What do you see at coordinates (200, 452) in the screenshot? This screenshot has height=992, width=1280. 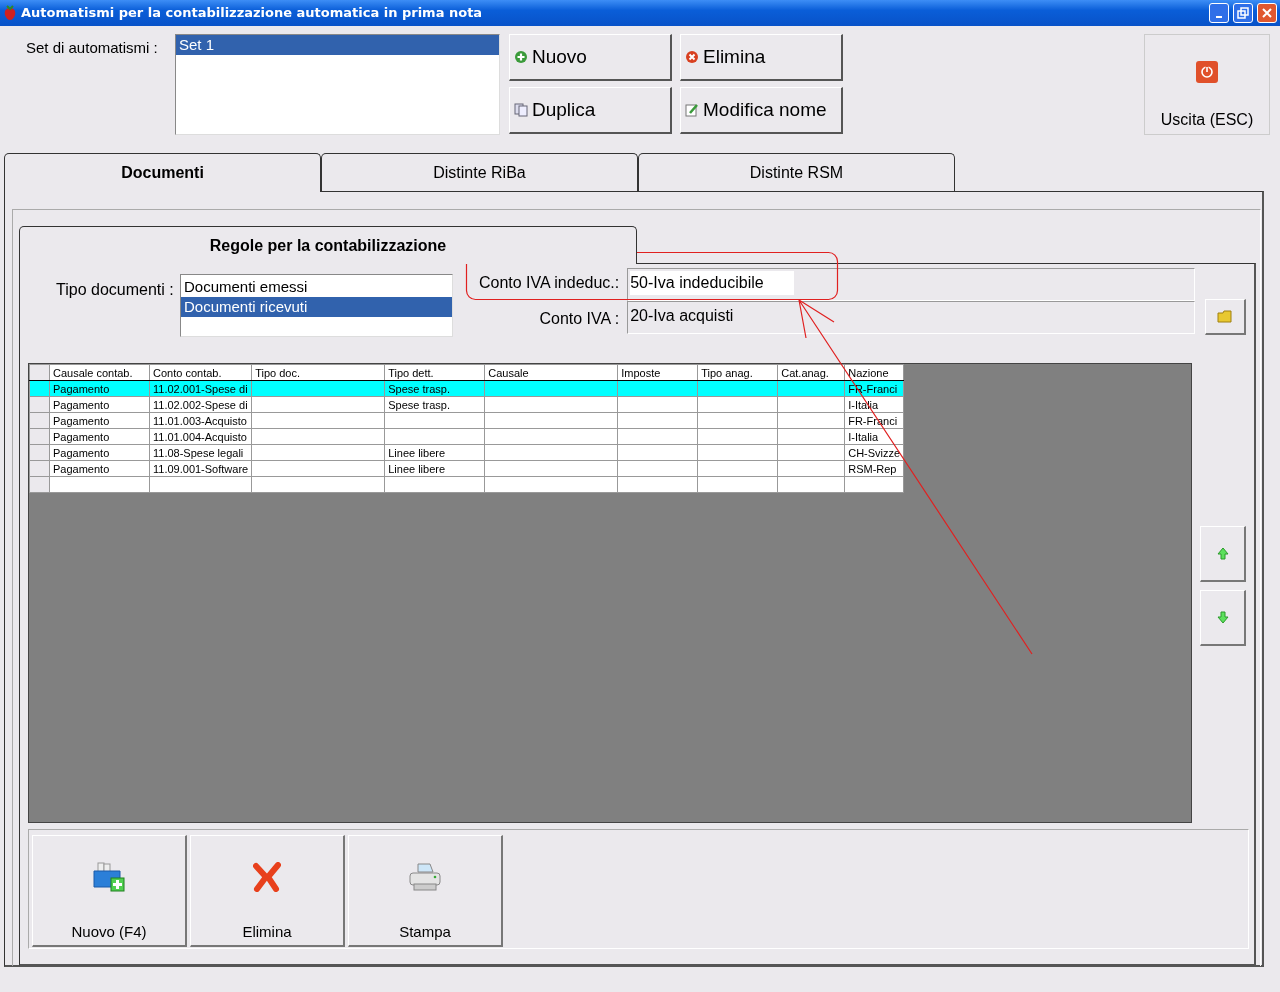 I see `table-cell: 11.08-Spese legali` at bounding box center [200, 452].